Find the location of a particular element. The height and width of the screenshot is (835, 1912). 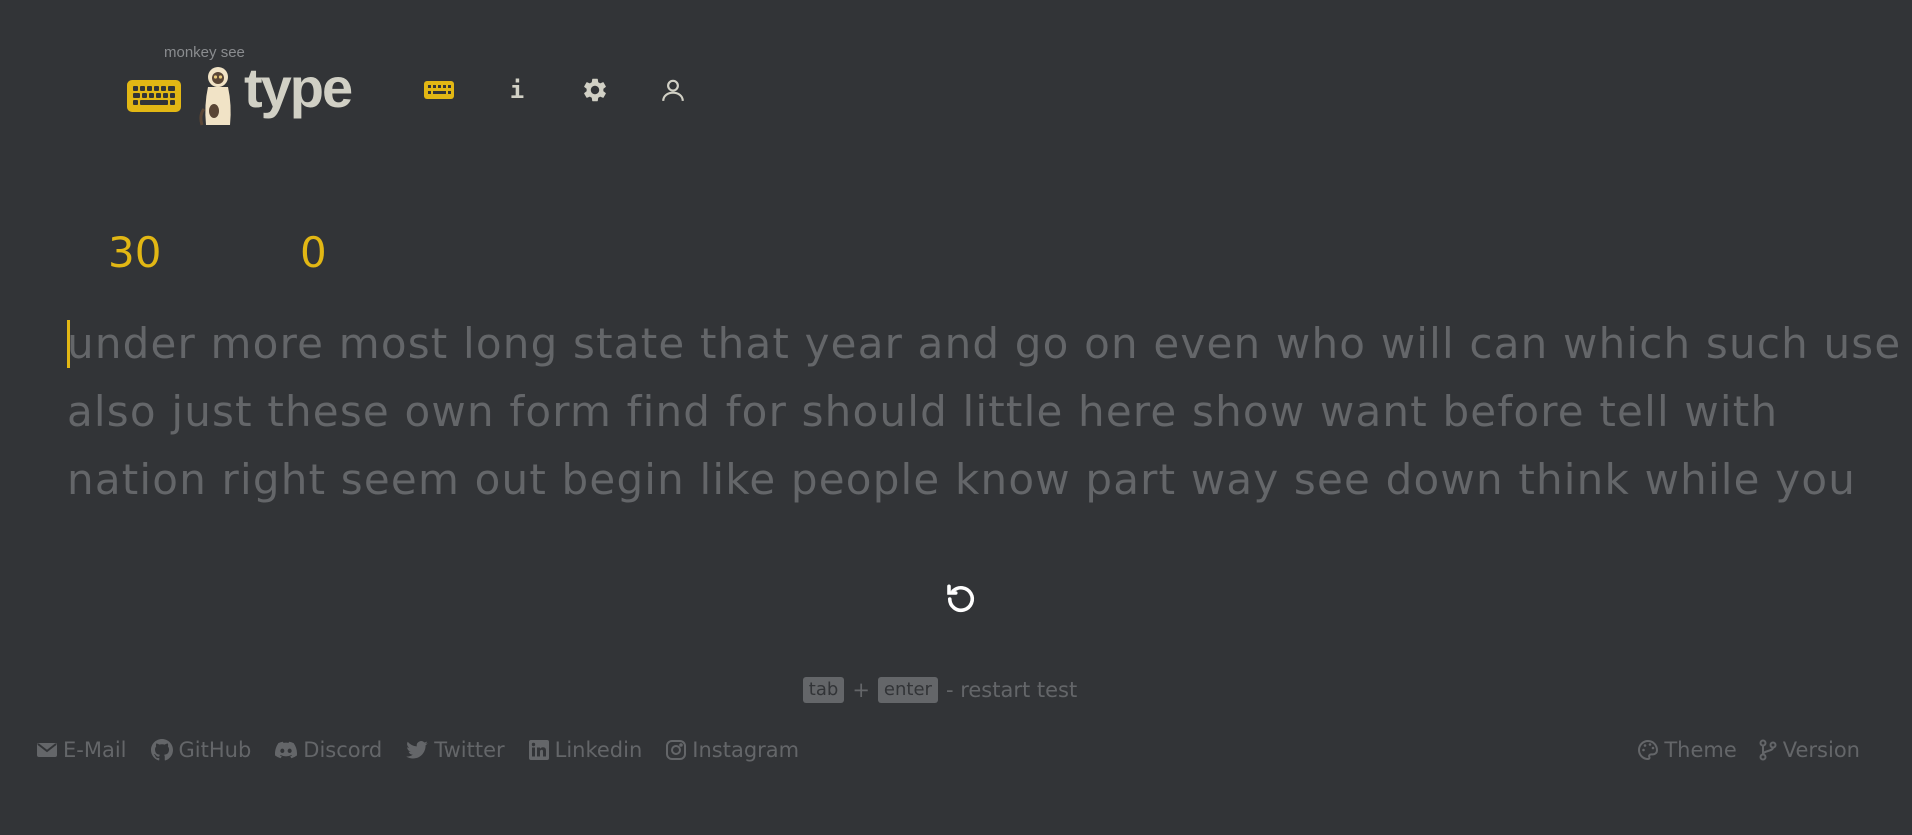

footer-link-twitter: Twitter is located at coordinates (455, 750).